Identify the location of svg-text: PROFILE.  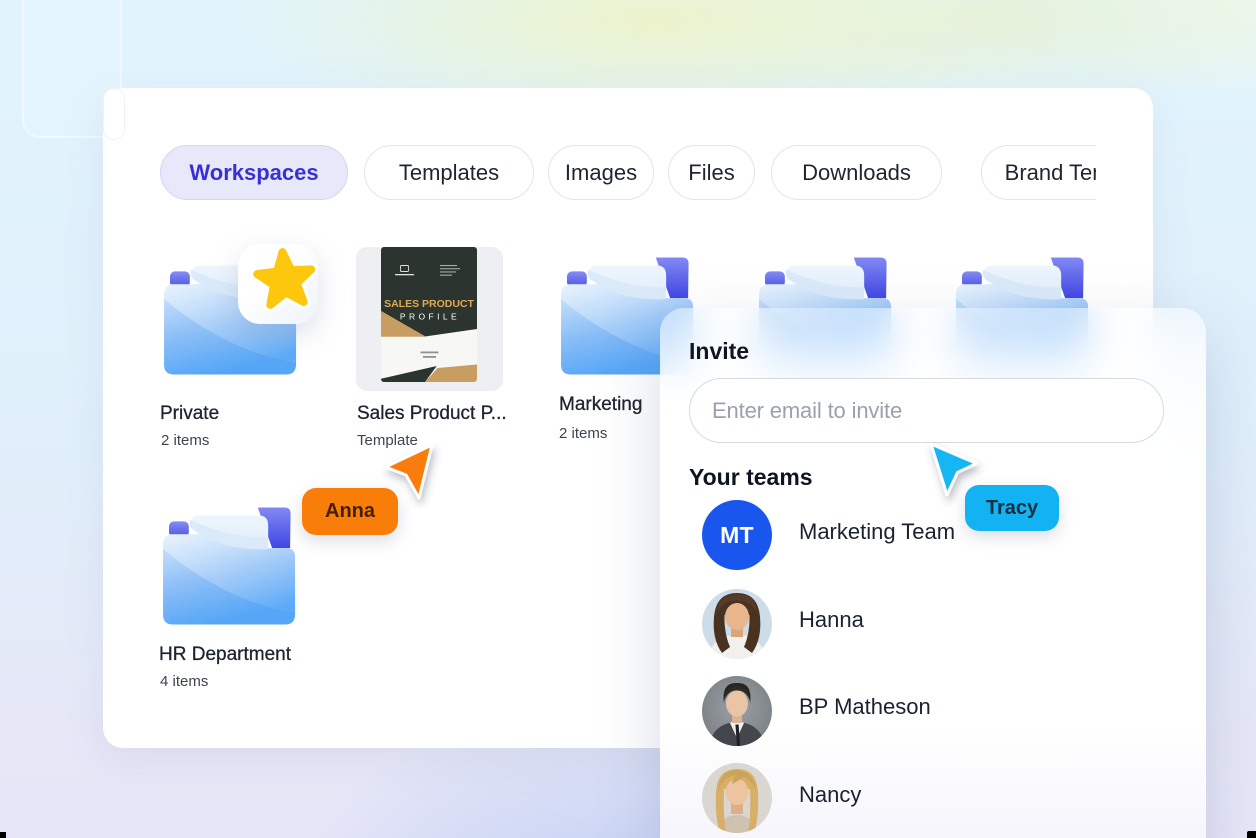
(430, 317).